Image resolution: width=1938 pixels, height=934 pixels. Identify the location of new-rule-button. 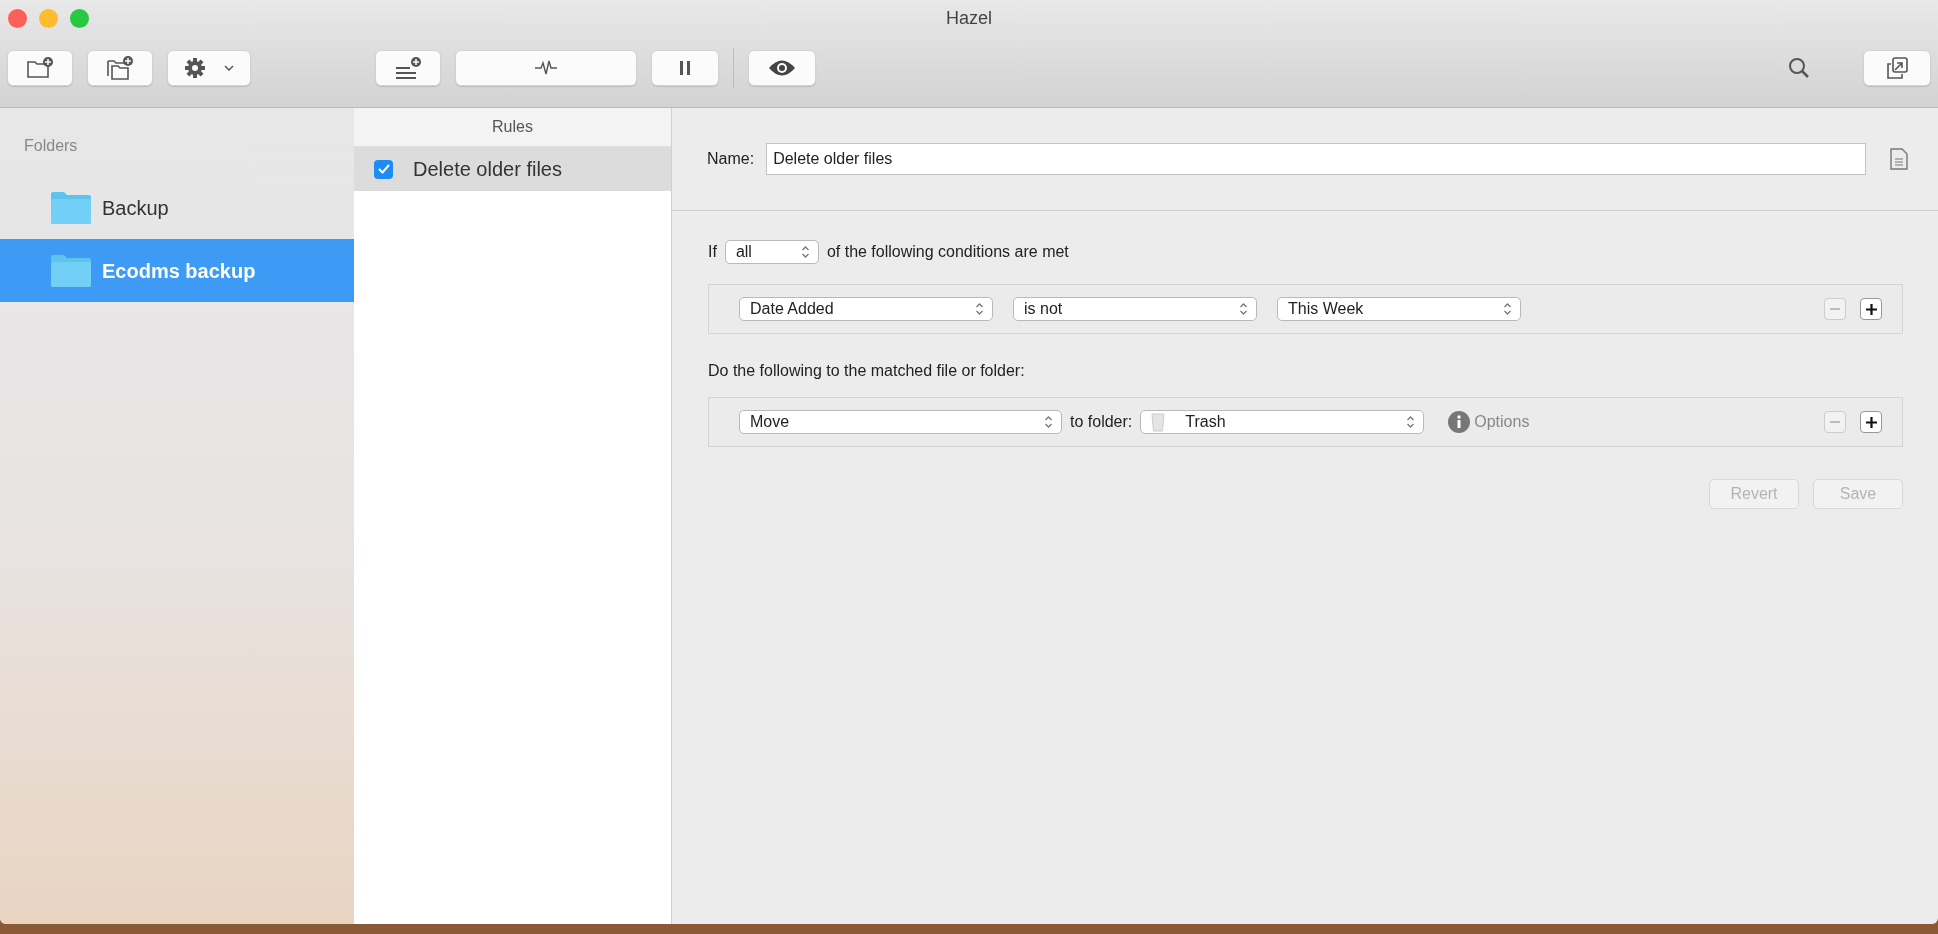
(408, 68).